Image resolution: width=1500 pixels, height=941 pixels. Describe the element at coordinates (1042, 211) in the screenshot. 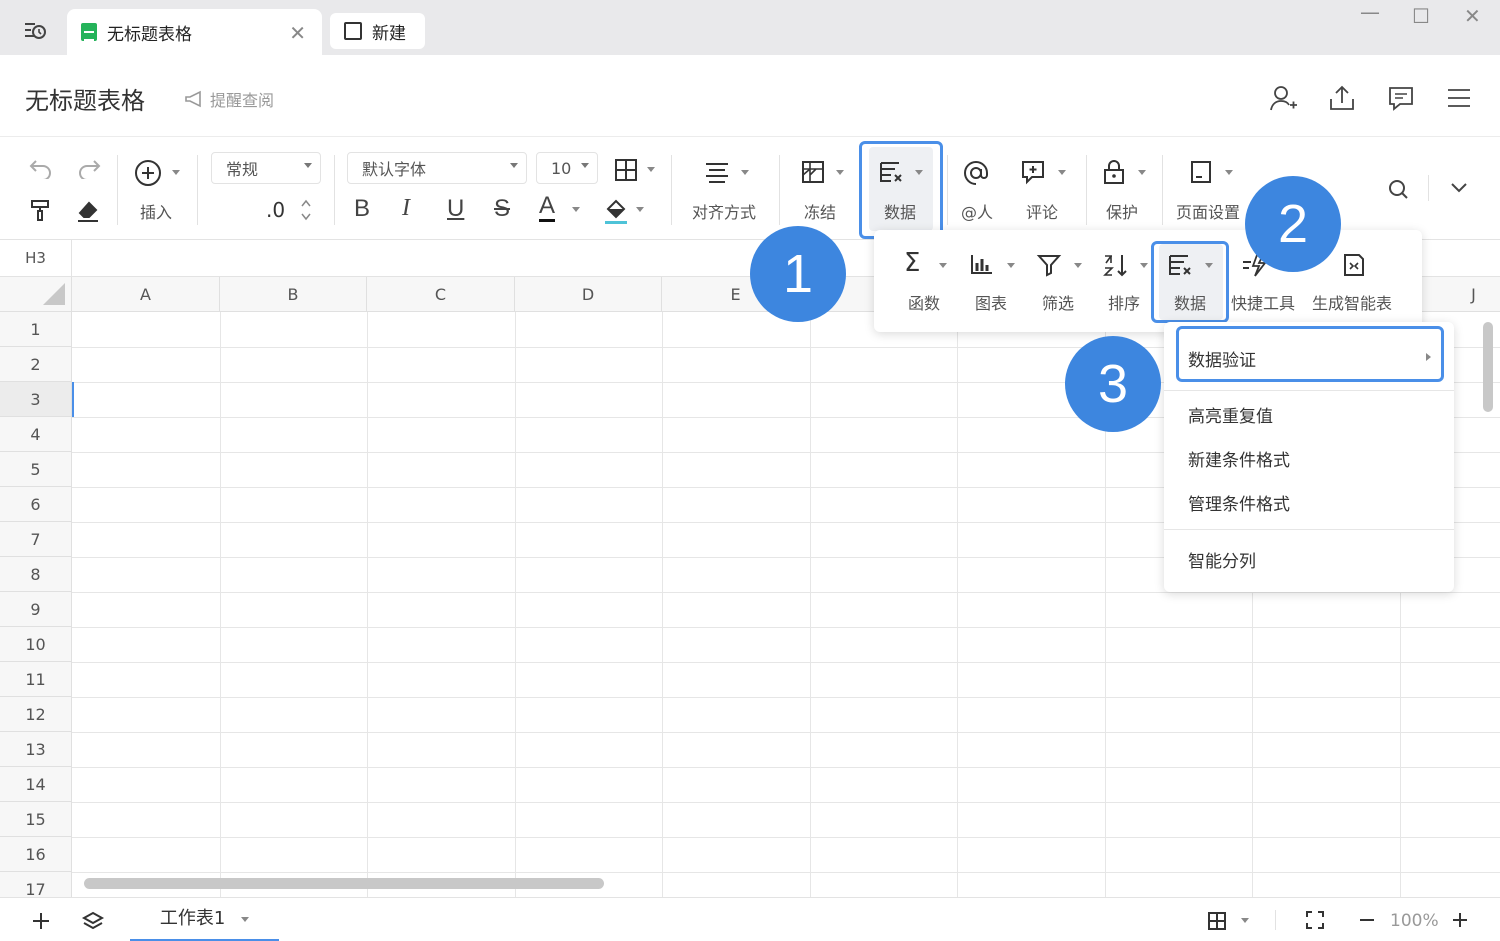

I see `comment-label: 评论` at that location.